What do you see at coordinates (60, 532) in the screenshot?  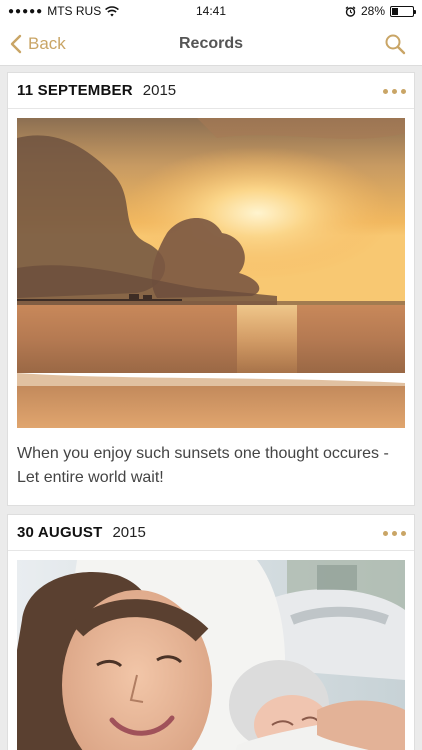 I see `record-day: 30 AUGUST` at bounding box center [60, 532].